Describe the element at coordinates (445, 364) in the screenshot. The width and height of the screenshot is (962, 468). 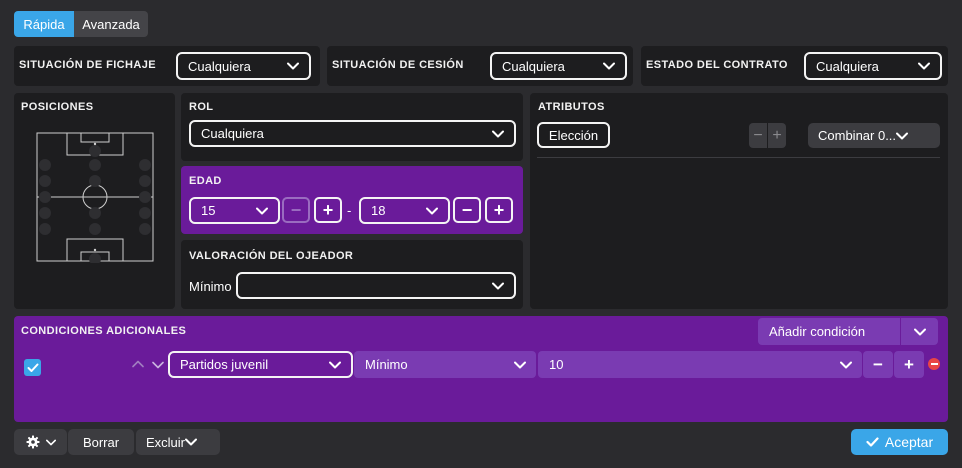
I see `condition-operator-dropdown: Mínimo` at that location.